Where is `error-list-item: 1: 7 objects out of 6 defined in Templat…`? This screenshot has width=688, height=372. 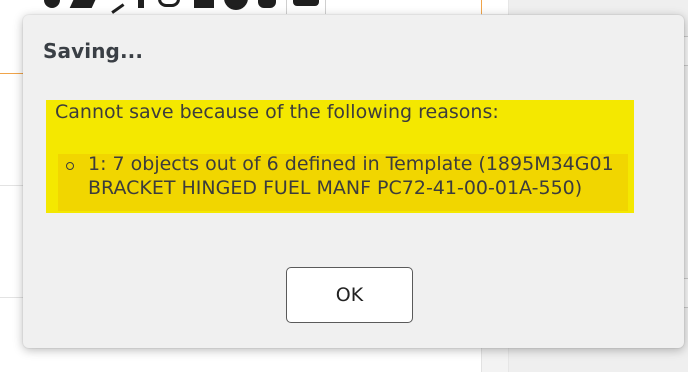 error-list-item: 1: 7 objects out of 6 defined in Templat… is located at coordinates (343, 182).